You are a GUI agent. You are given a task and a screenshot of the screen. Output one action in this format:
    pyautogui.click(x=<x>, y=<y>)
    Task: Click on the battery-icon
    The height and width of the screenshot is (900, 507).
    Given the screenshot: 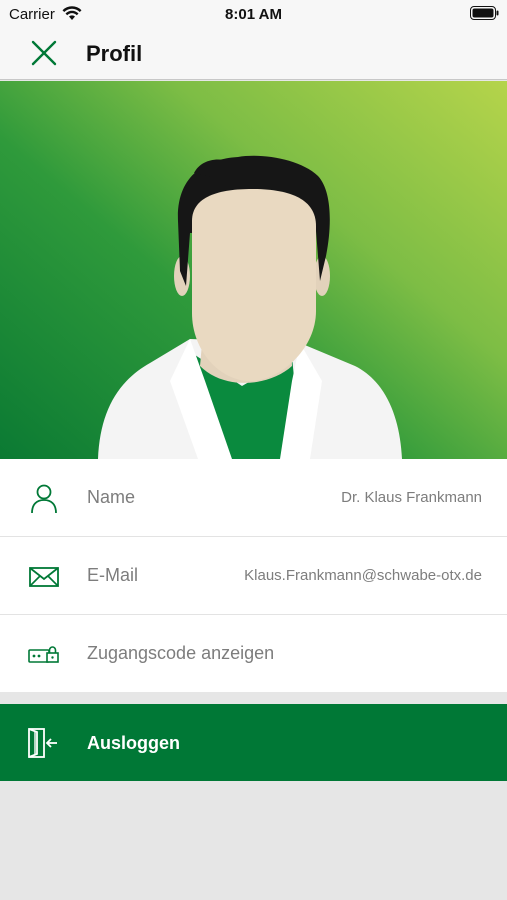 What is the action you would take?
    pyautogui.click(x=484, y=13)
    